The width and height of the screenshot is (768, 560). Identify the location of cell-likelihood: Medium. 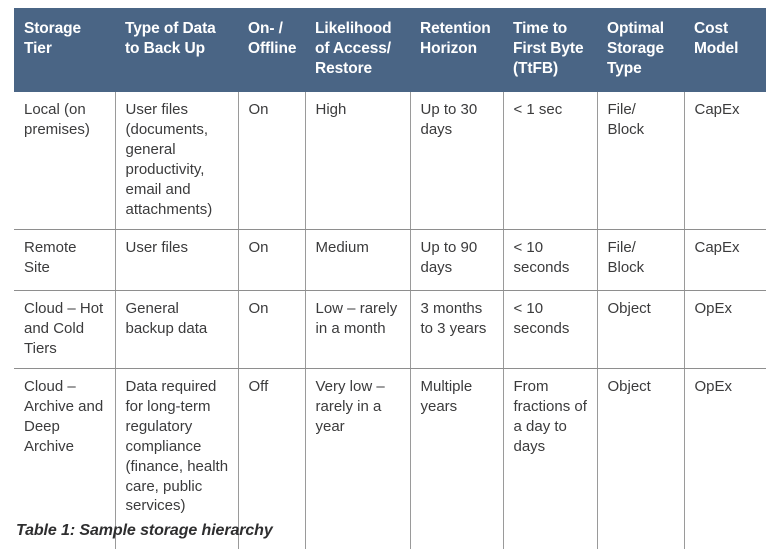
(357, 260).